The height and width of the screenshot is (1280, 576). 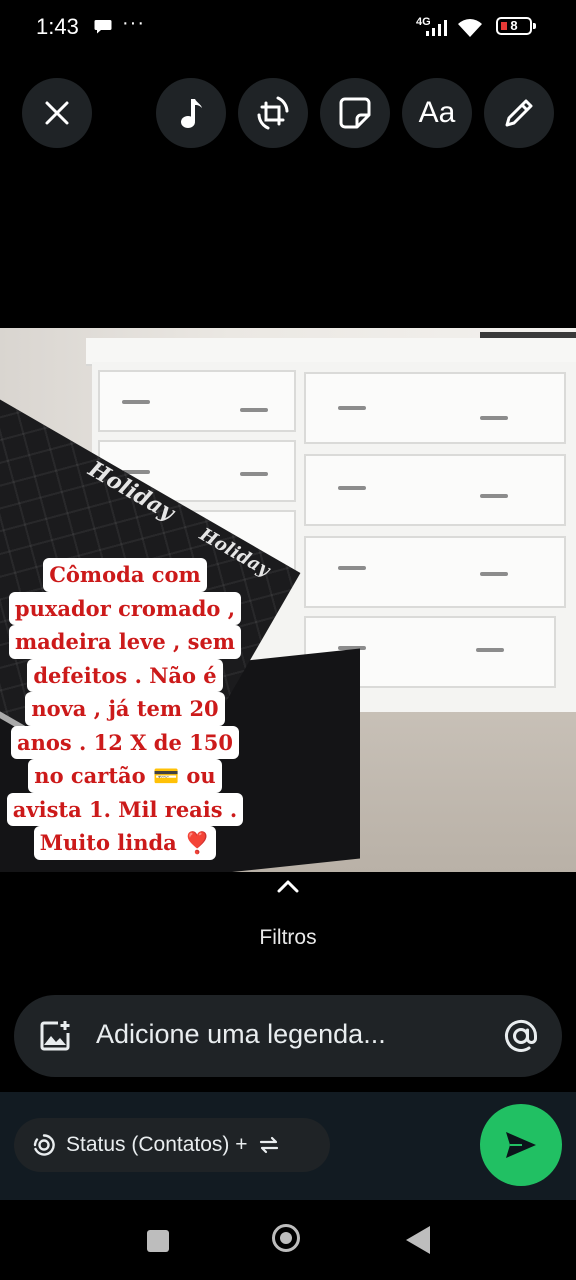 What do you see at coordinates (268, 1145) in the screenshot?
I see `swap-icon` at bounding box center [268, 1145].